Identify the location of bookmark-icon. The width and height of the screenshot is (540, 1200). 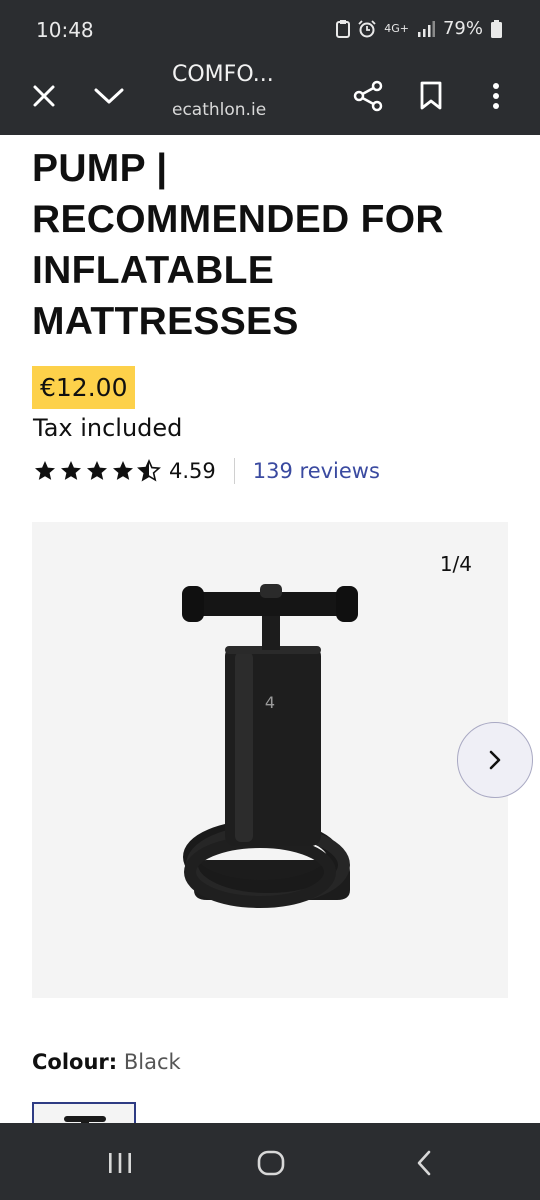
(431, 95).